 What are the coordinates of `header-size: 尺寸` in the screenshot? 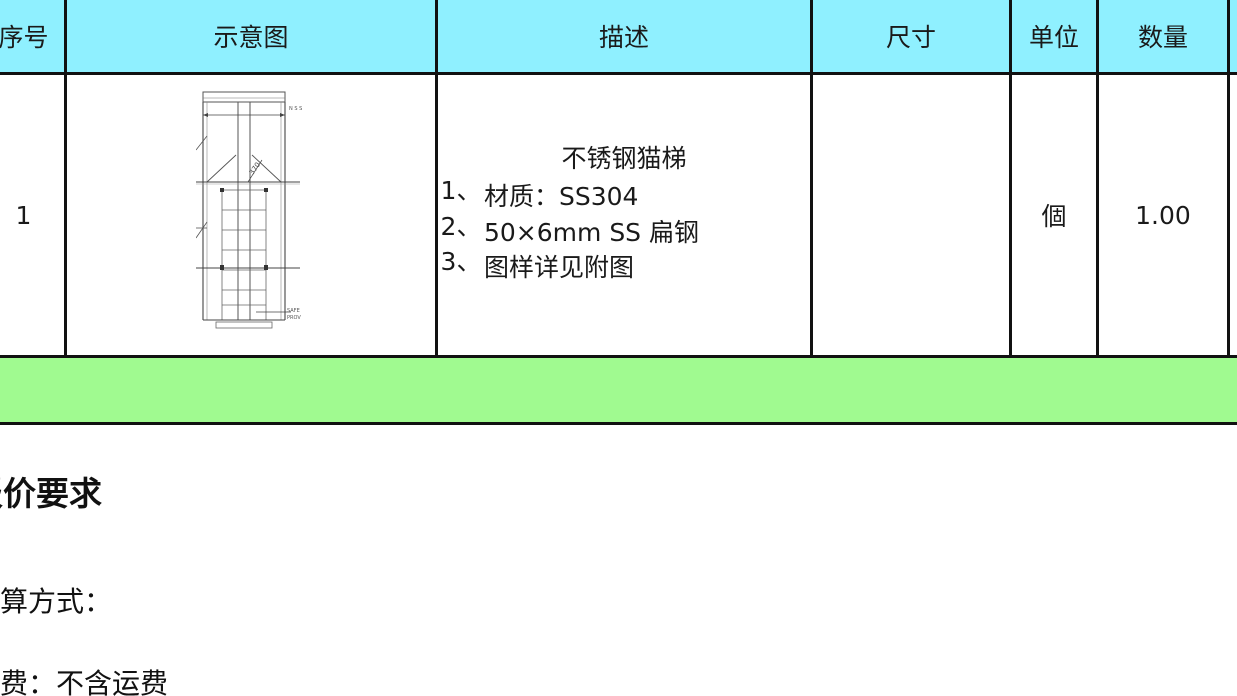 It's located at (911, 37).